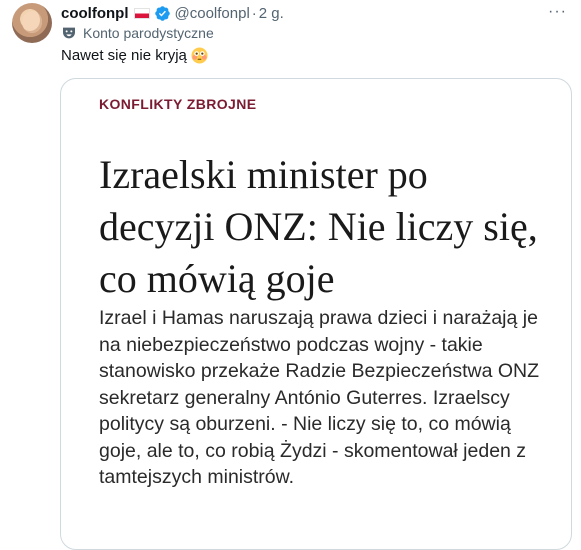  I want to click on verified-badge-icon, so click(162, 13).